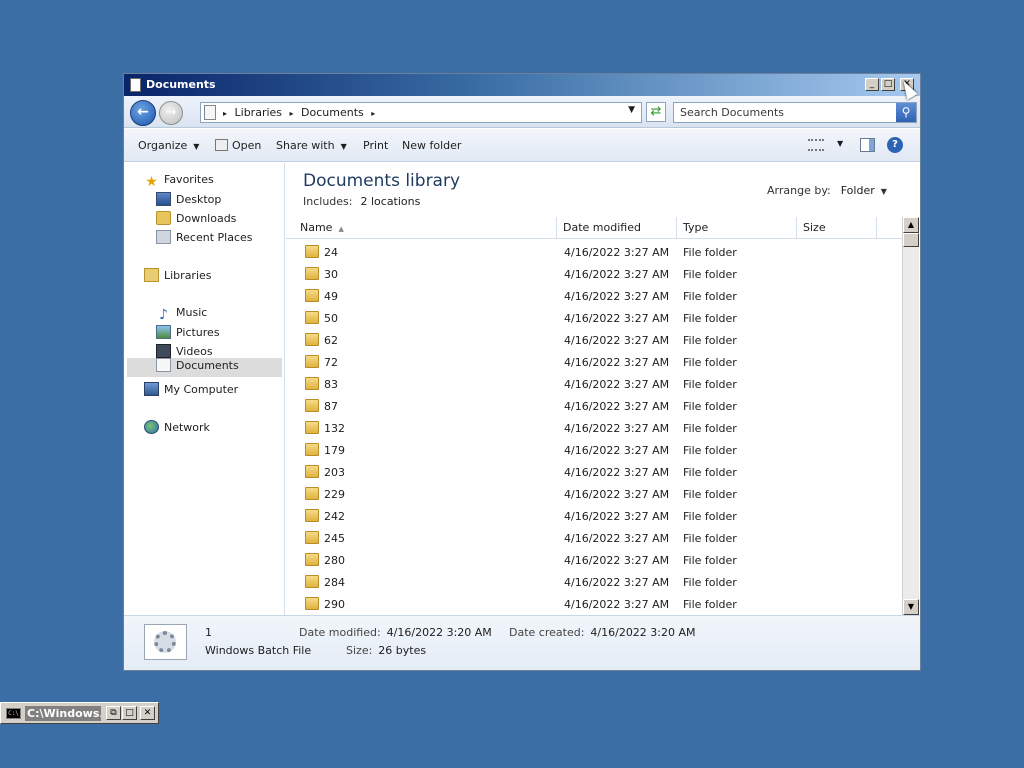 The height and width of the screenshot is (768, 1024). What do you see at coordinates (238, 145) in the screenshot?
I see `open-button: Open` at bounding box center [238, 145].